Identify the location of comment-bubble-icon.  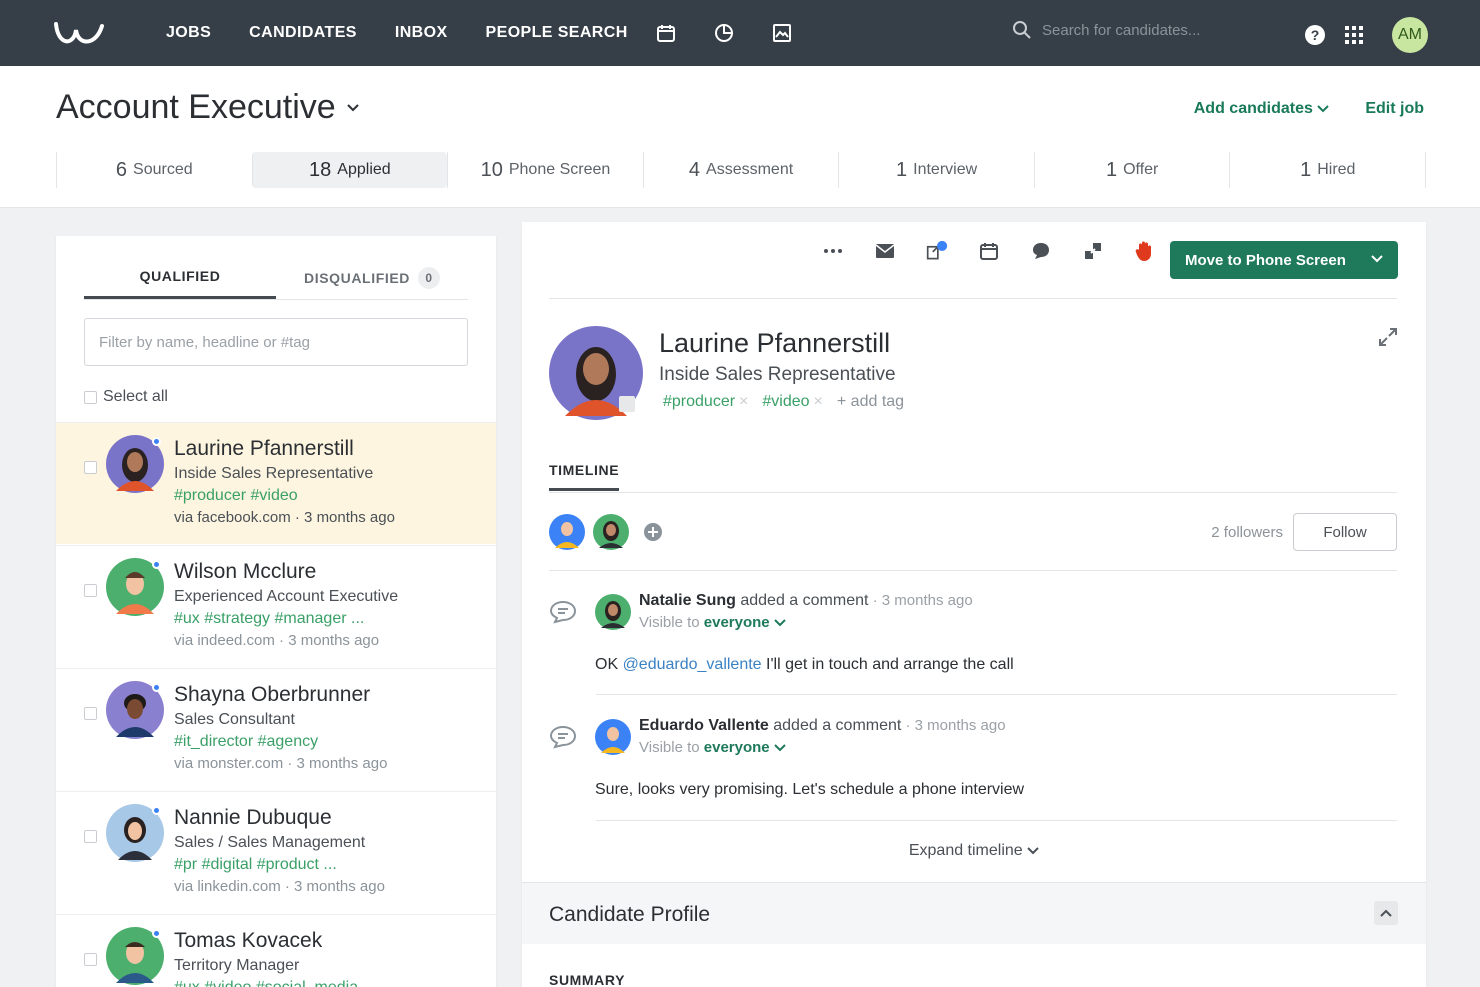
(563, 612).